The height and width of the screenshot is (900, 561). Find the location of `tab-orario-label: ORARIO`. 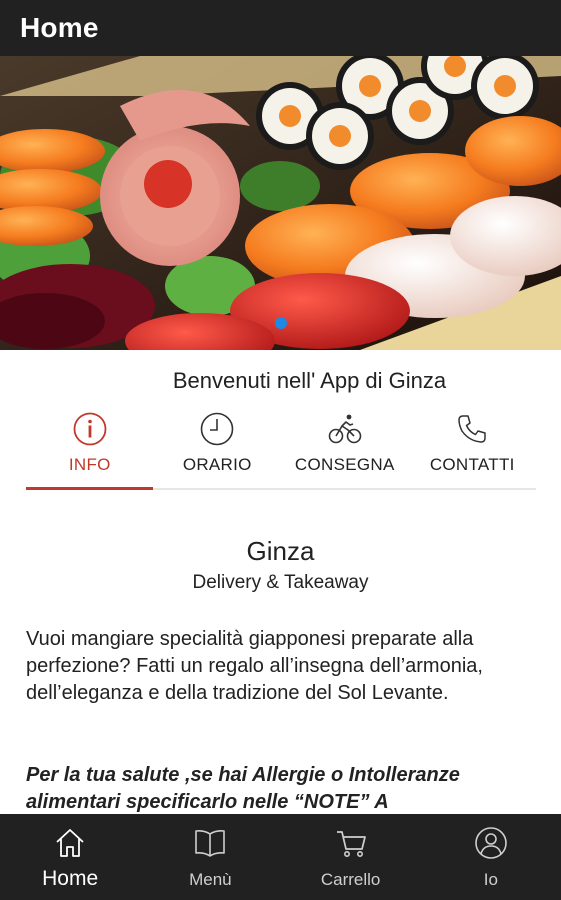

tab-orario-label: ORARIO is located at coordinates (217, 464).